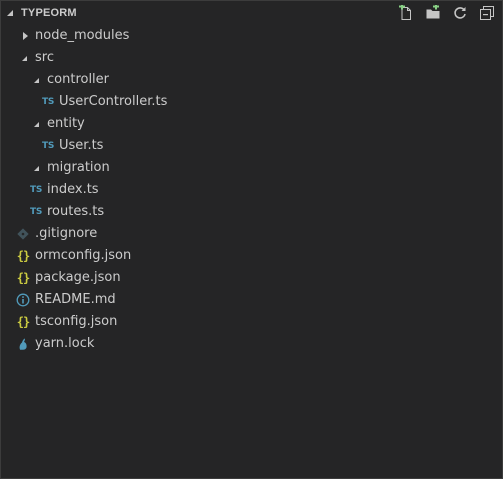 The image size is (503, 479). What do you see at coordinates (251, 256) in the screenshot?
I see `tree-item-ormconfig-json: {} ormconfig.json` at bounding box center [251, 256].